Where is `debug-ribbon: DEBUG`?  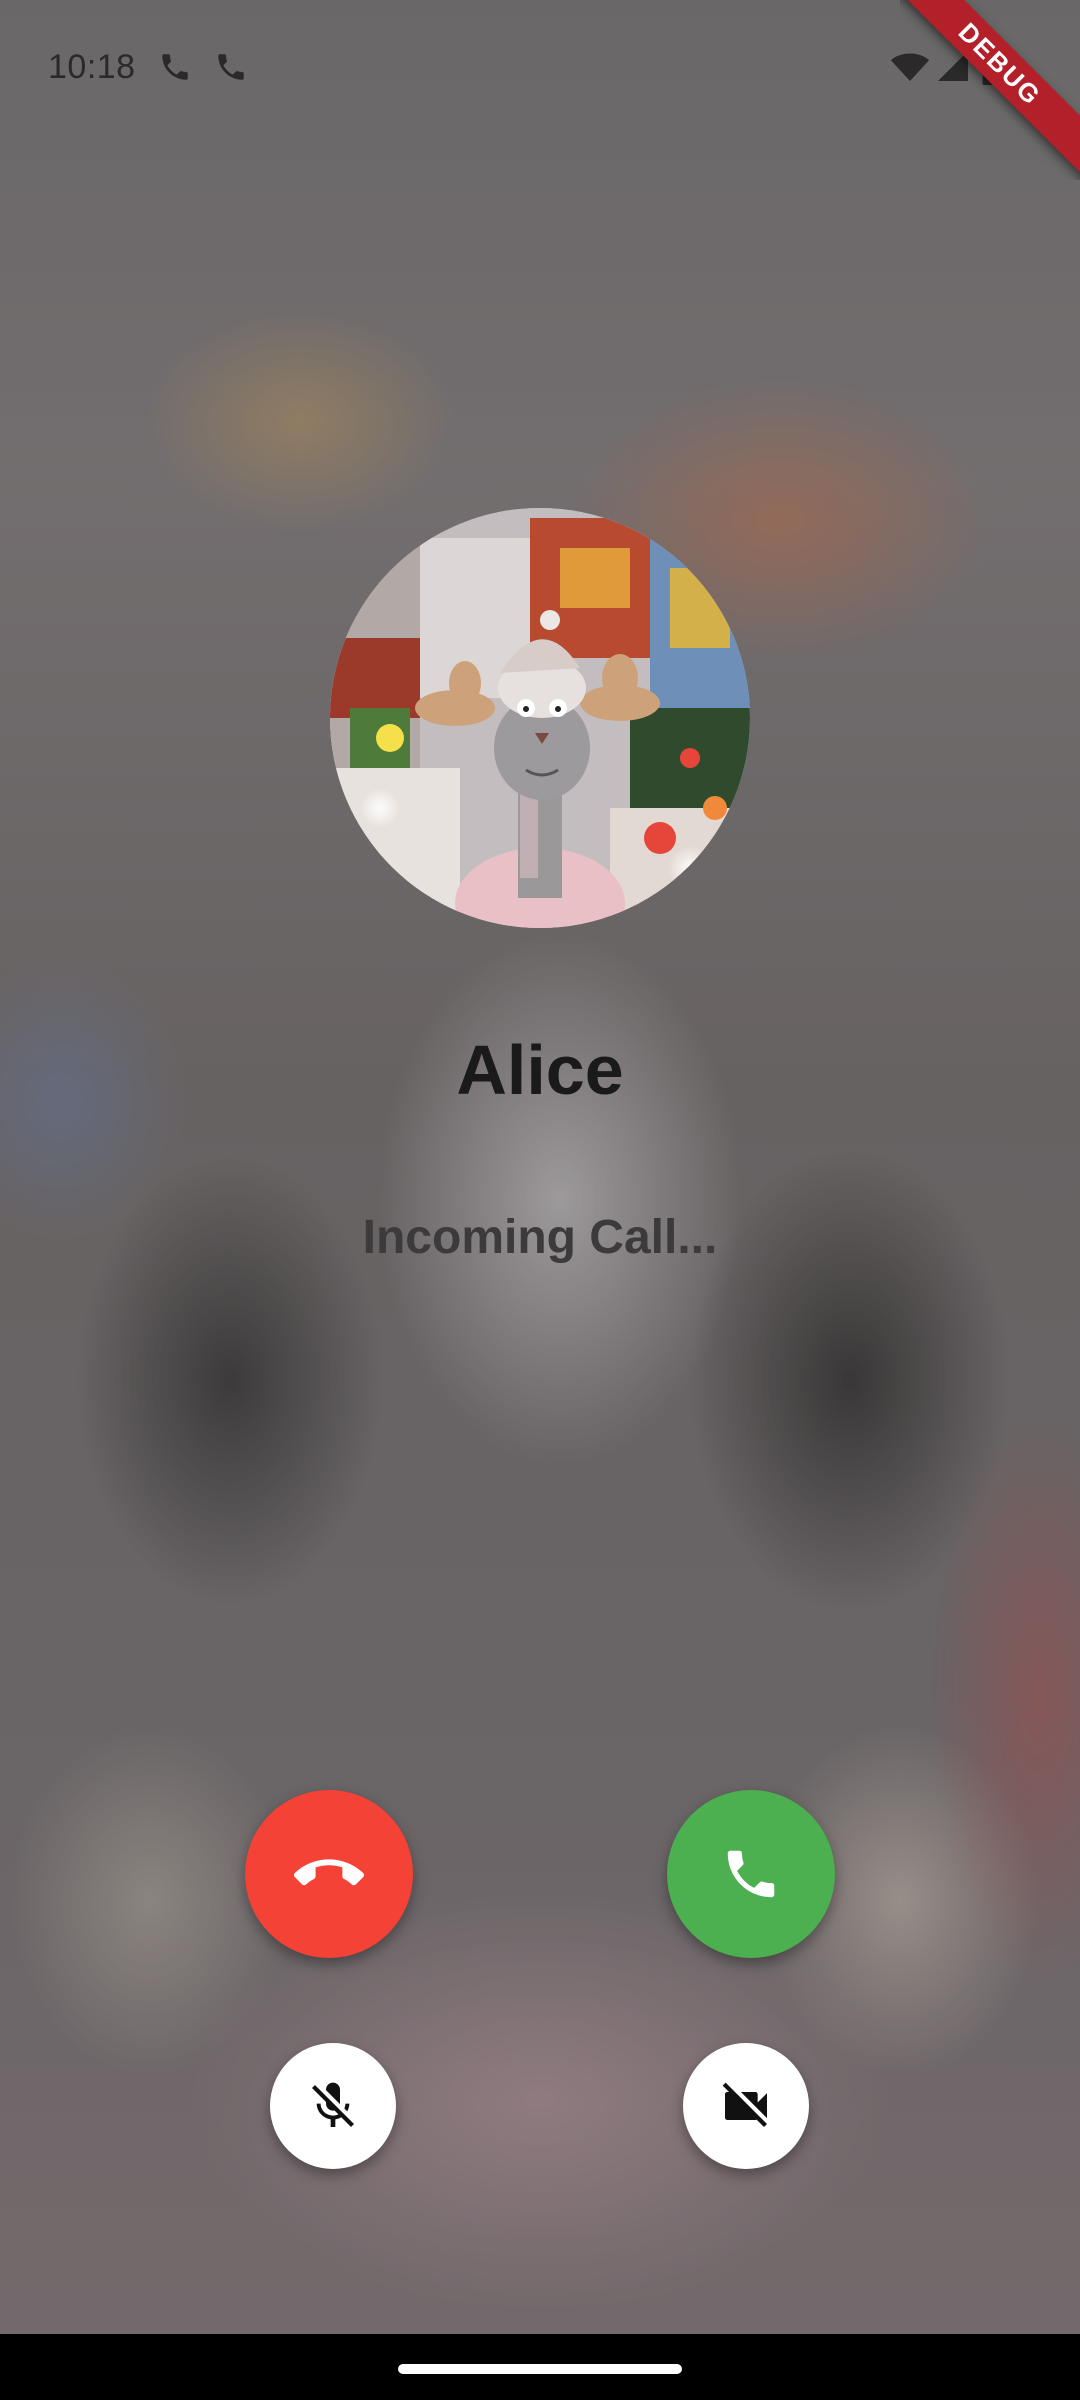 debug-ribbon: DEBUG is located at coordinates (990, 90).